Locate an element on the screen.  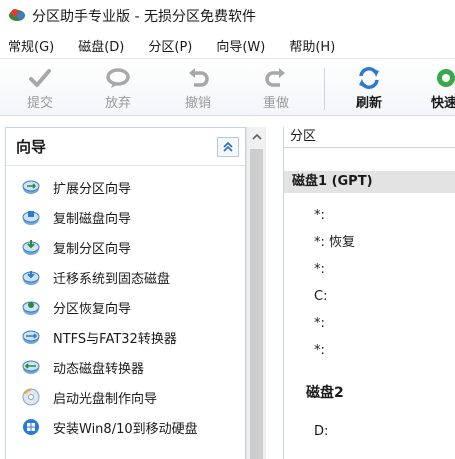
partition-row: *: 恢复 is located at coordinates (369, 242).